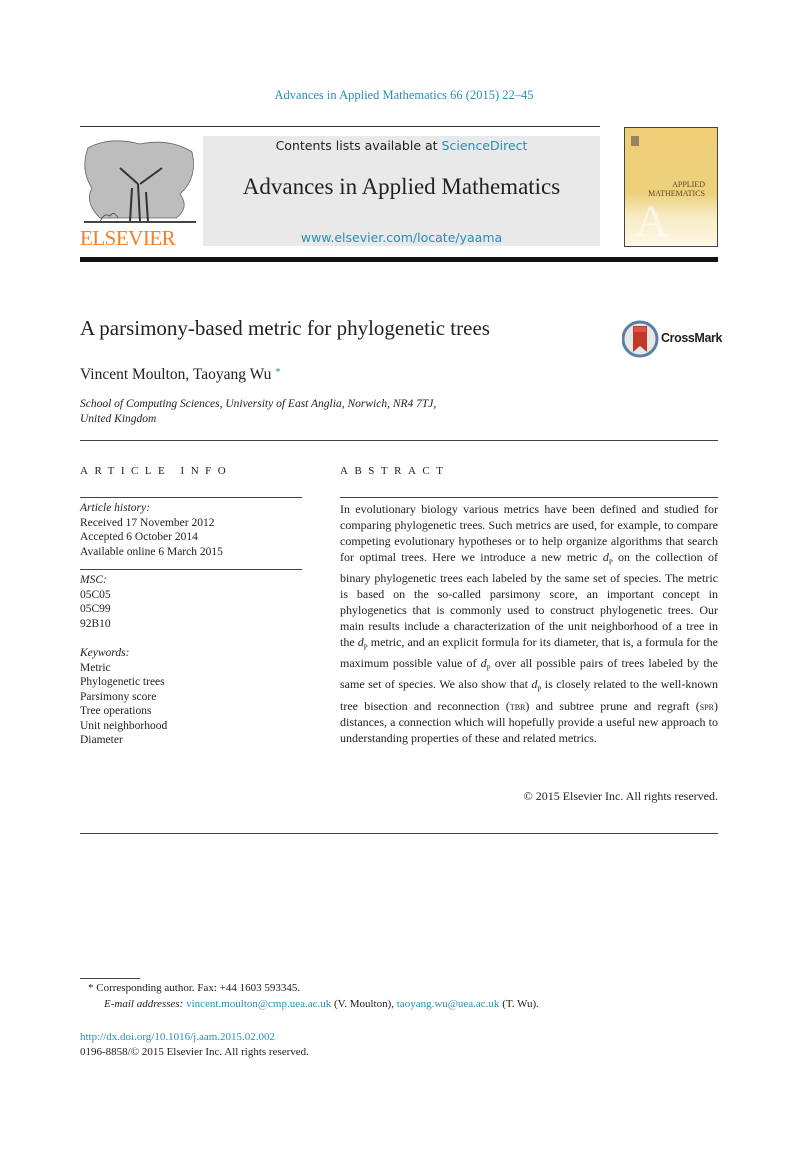 The image size is (808, 1162). What do you see at coordinates (485, 145) in the screenshot?
I see `sciencedirect-link: ScienceDirect` at bounding box center [485, 145].